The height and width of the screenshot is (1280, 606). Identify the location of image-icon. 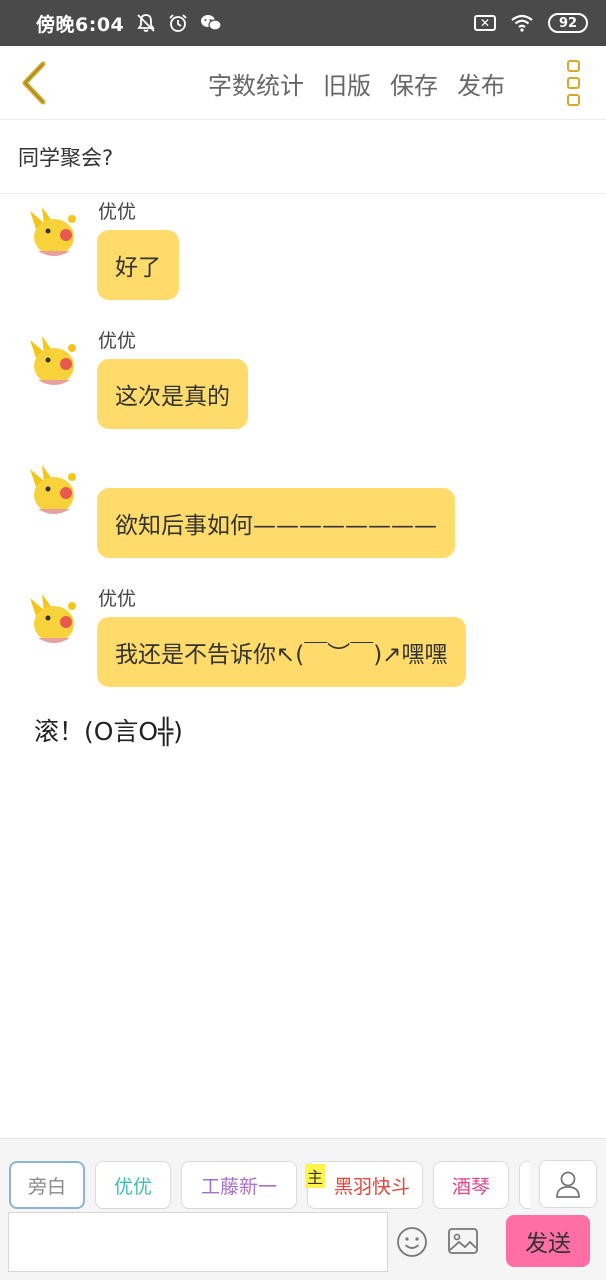
(463, 1241).